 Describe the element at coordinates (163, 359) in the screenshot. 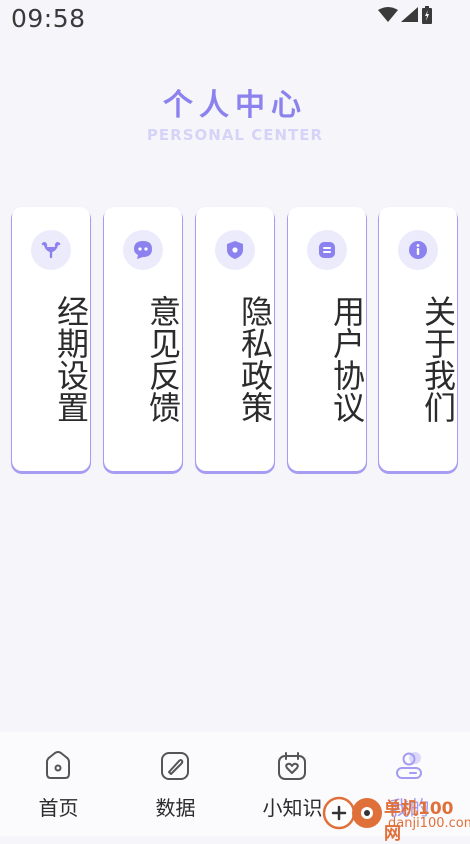

I see `card-label: 意见反馈` at that location.